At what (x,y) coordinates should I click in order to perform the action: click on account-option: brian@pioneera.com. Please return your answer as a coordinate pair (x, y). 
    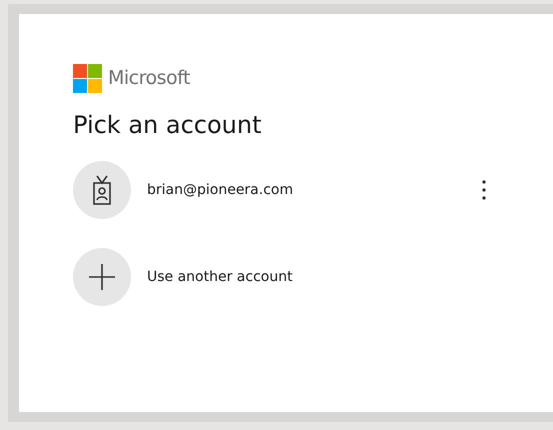
    Looking at the image, I should click on (314, 190).